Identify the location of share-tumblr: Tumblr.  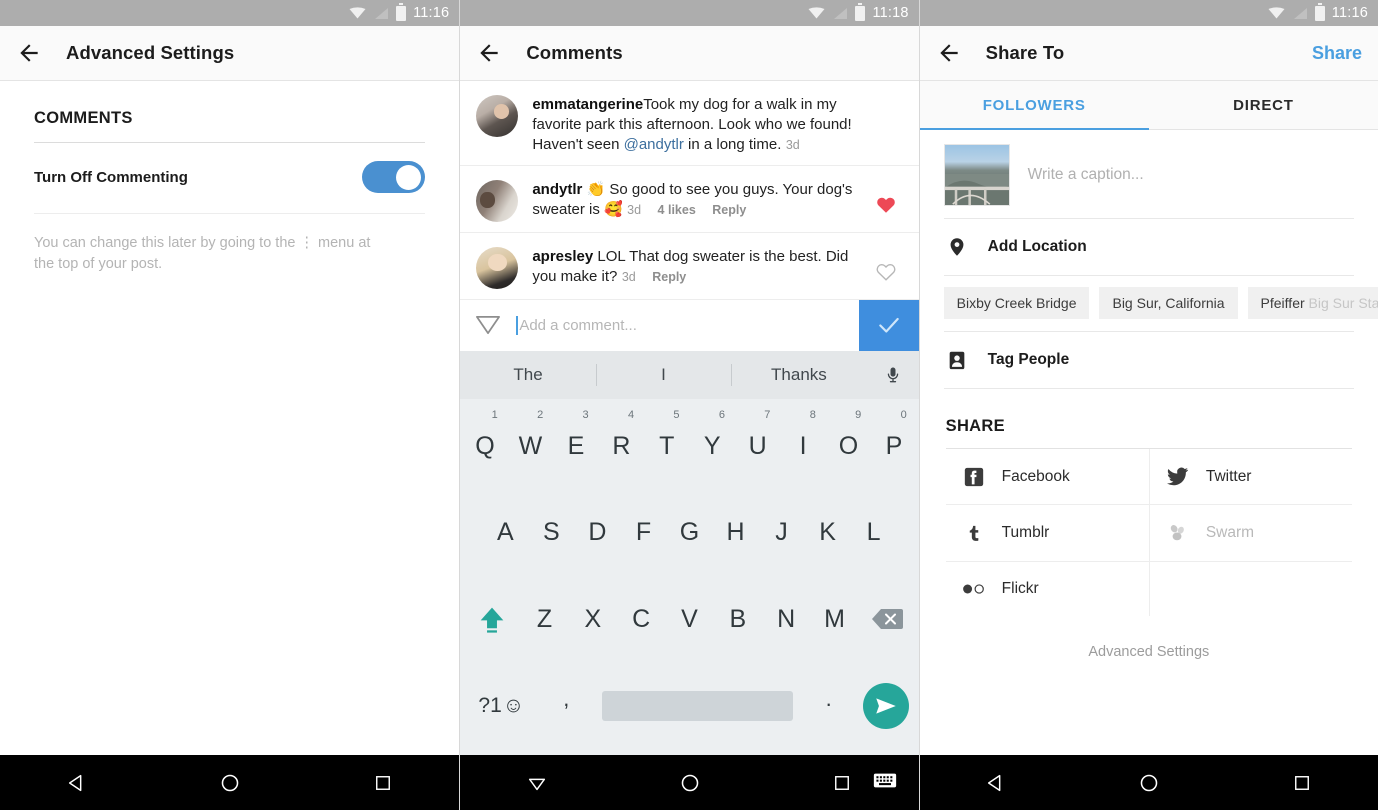
(1047, 533).